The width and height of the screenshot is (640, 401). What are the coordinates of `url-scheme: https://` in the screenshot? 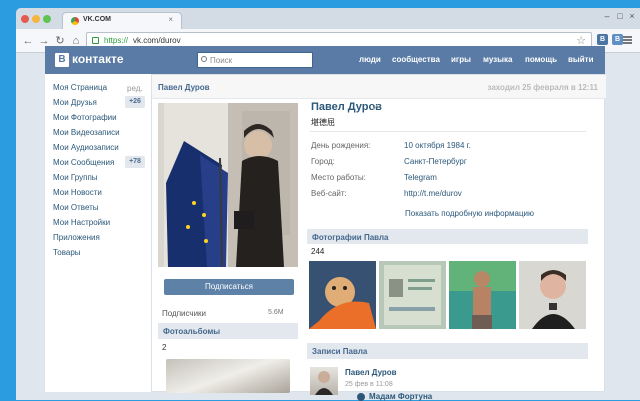 It's located at (116, 40).